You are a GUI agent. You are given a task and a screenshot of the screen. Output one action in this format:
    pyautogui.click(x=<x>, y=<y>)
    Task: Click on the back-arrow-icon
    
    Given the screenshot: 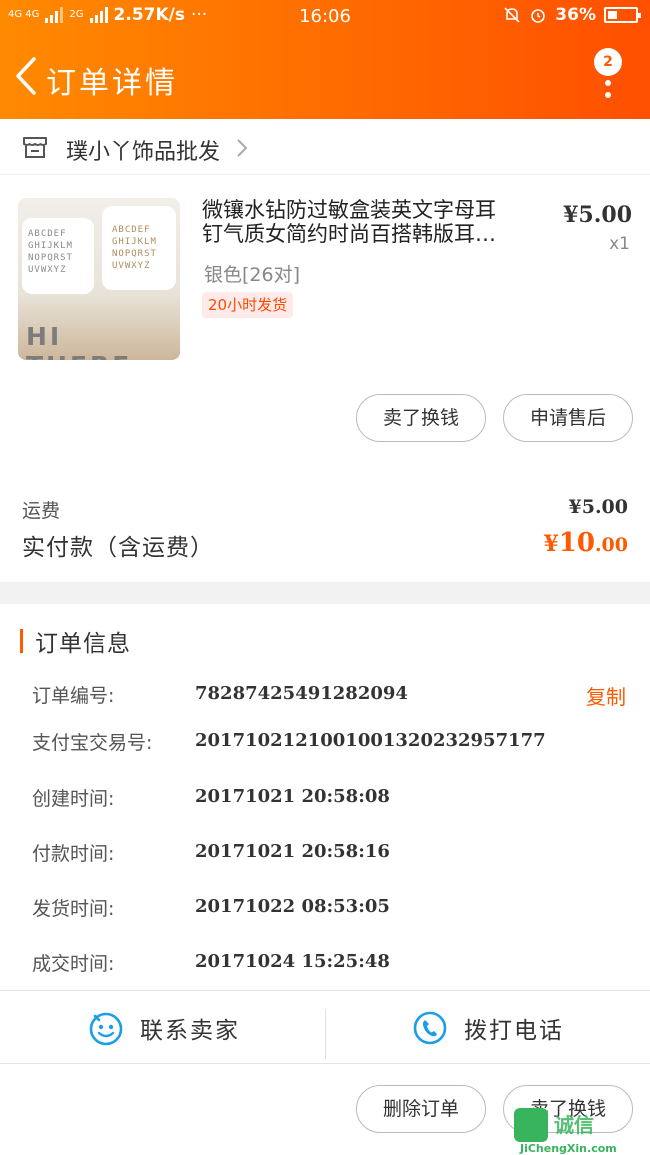 What is the action you would take?
    pyautogui.click(x=25, y=76)
    